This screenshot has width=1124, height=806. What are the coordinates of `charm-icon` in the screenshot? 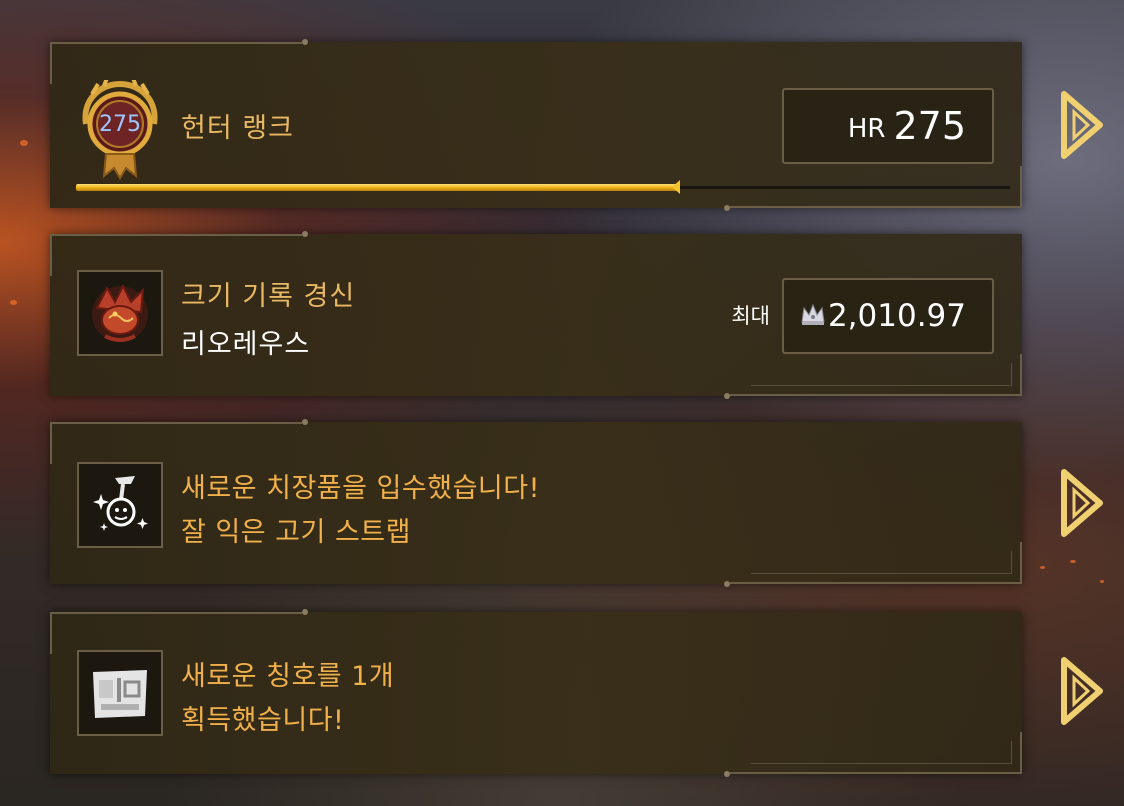 It's located at (120, 505).